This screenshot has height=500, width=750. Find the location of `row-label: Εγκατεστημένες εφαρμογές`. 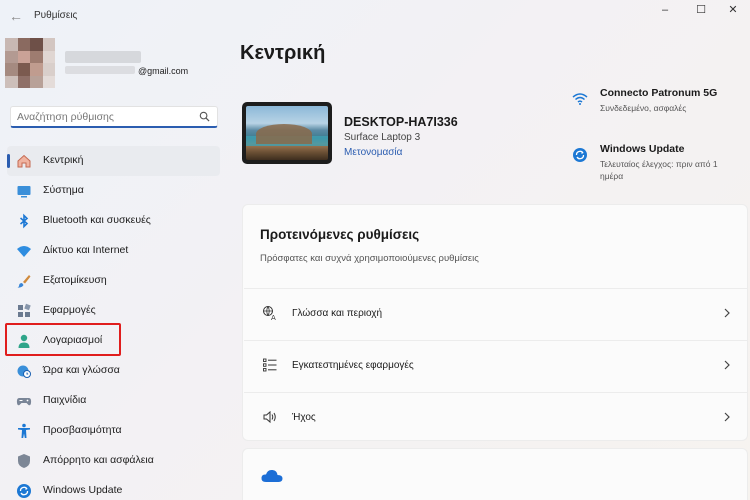

row-label: Εγκατεστημένες εφαρμογές is located at coordinates (353, 365).